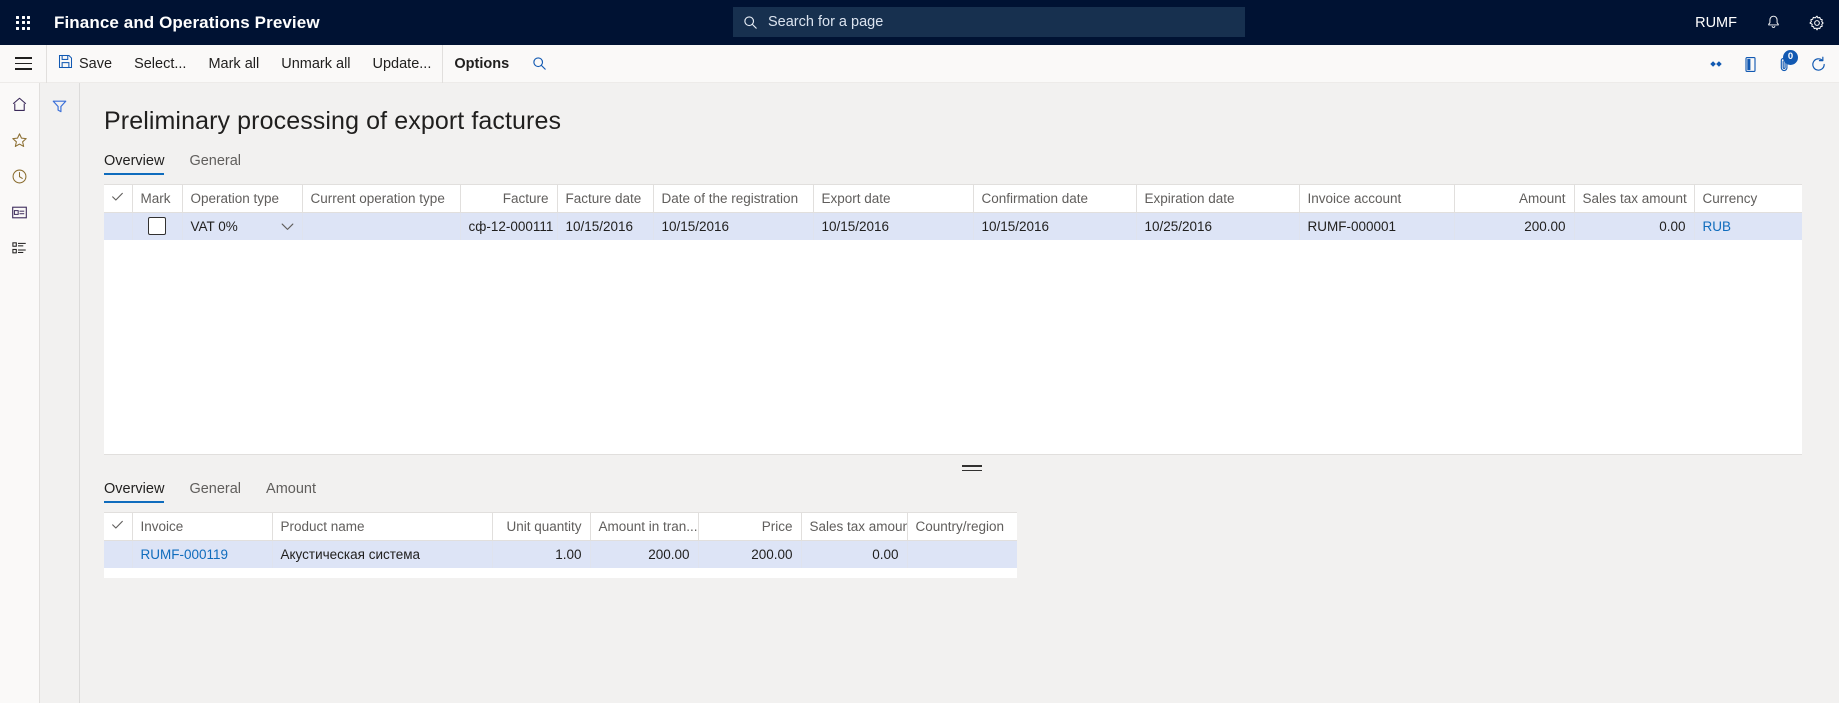 The height and width of the screenshot is (703, 1839). What do you see at coordinates (1750, 64) in the screenshot?
I see `open-in-office-icon` at bounding box center [1750, 64].